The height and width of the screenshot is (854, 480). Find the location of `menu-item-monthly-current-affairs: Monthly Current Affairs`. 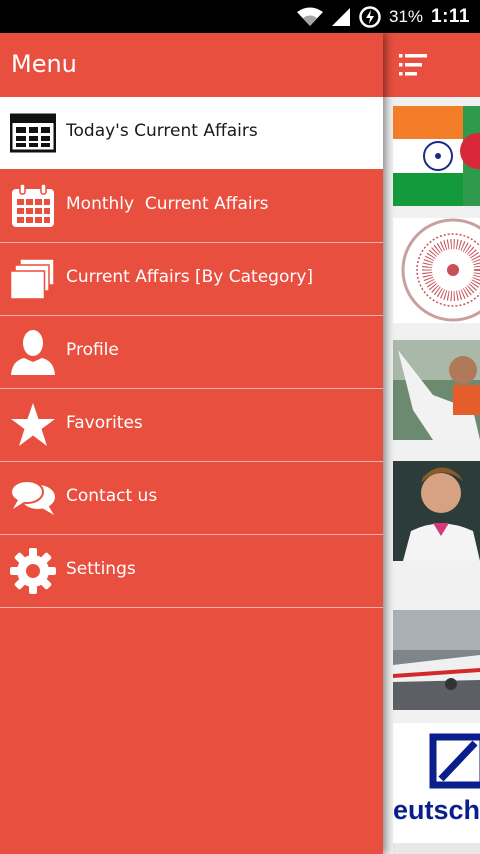

menu-item-monthly-current-affairs: Monthly Current Affairs is located at coordinates (191, 206).